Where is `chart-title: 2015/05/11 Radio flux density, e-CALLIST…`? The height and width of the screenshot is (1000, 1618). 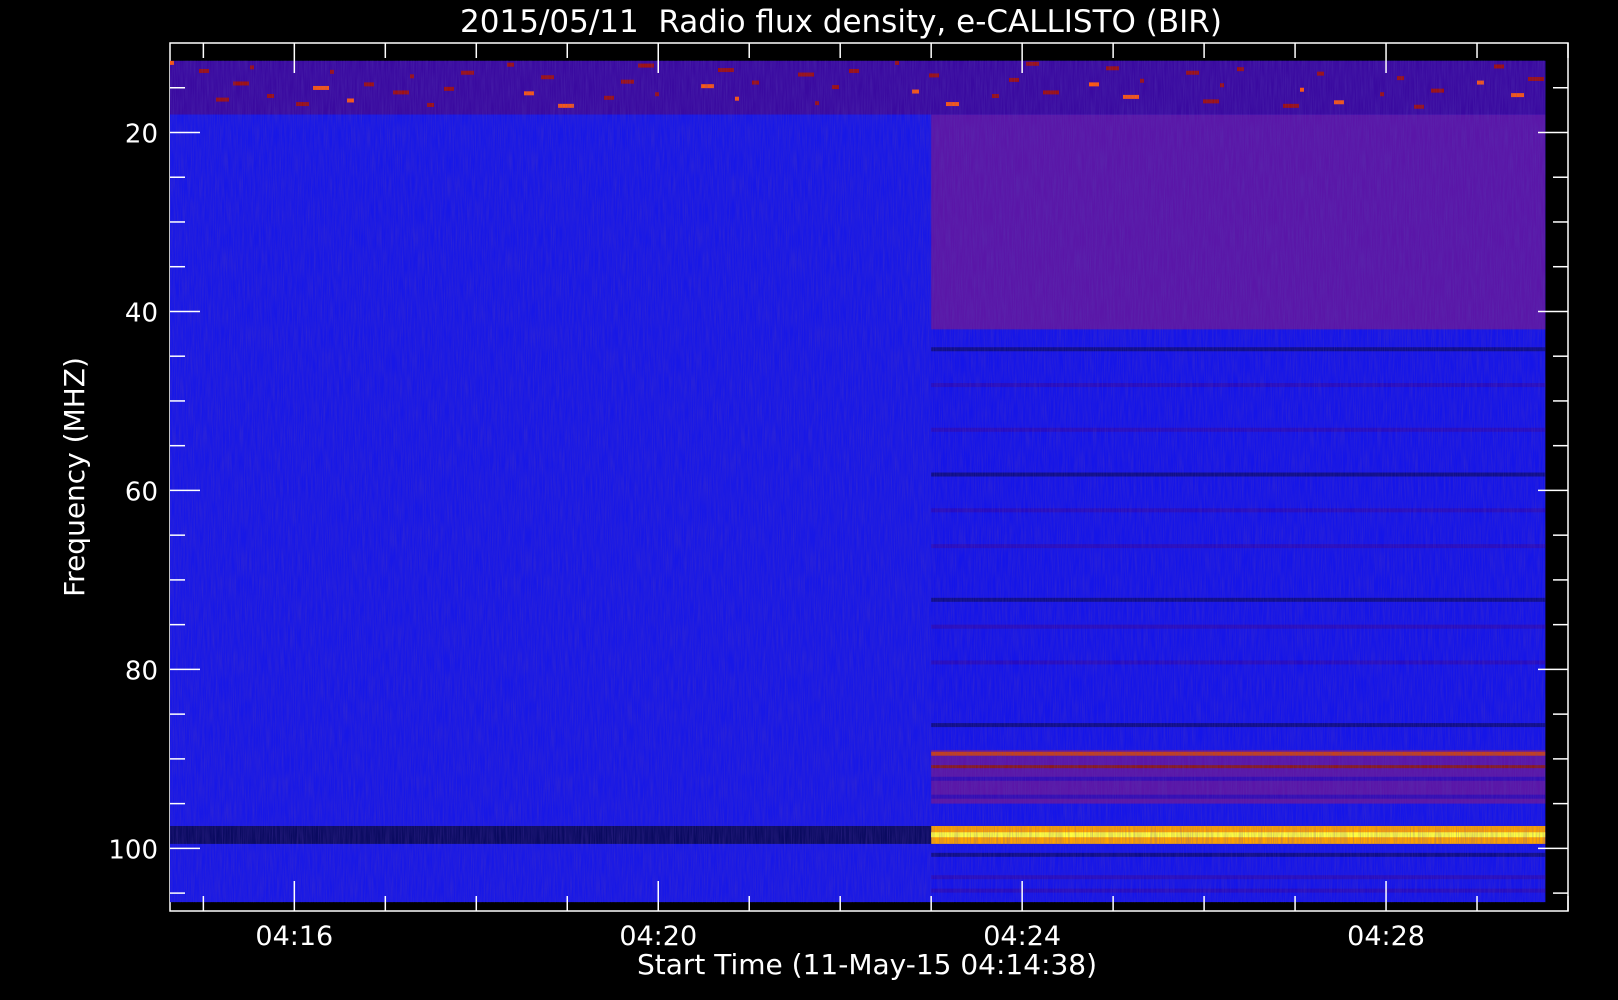 chart-title: 2015/05/11 Radio flux density, e-CALLIST… is located at coordinates (841, 22).